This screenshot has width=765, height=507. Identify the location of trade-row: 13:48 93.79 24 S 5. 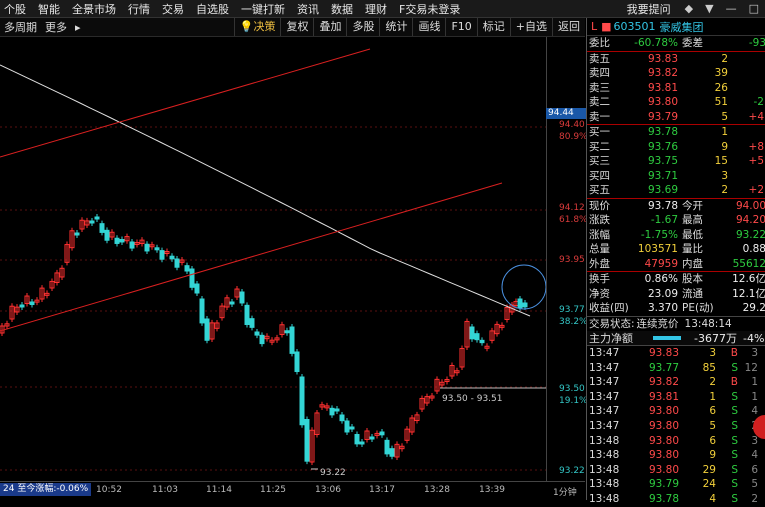
(676, 484).